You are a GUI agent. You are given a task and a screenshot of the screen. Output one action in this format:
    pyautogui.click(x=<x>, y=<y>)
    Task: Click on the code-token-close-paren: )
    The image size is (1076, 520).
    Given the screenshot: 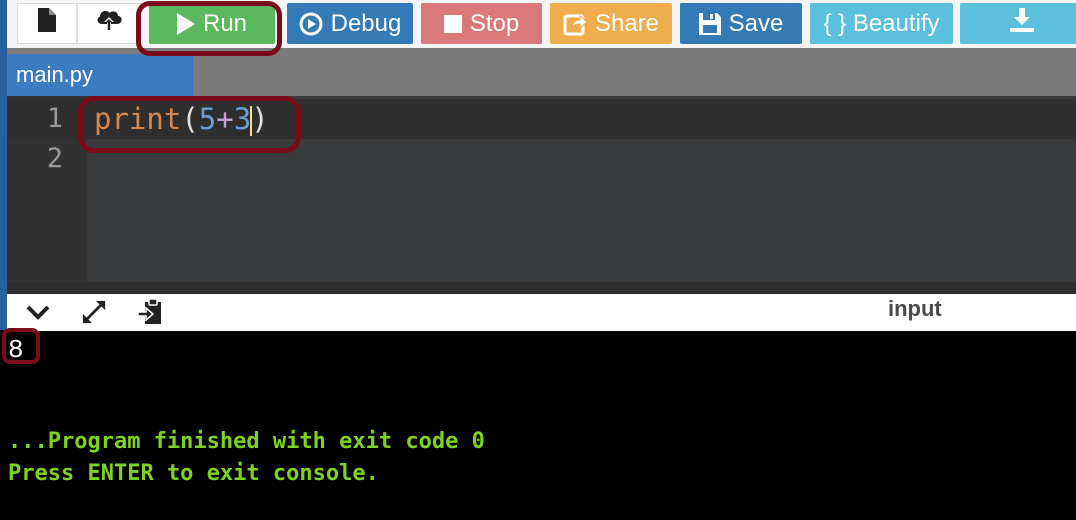 What is the action you would take?
    pyautogui.click(x=260, y=119)
    